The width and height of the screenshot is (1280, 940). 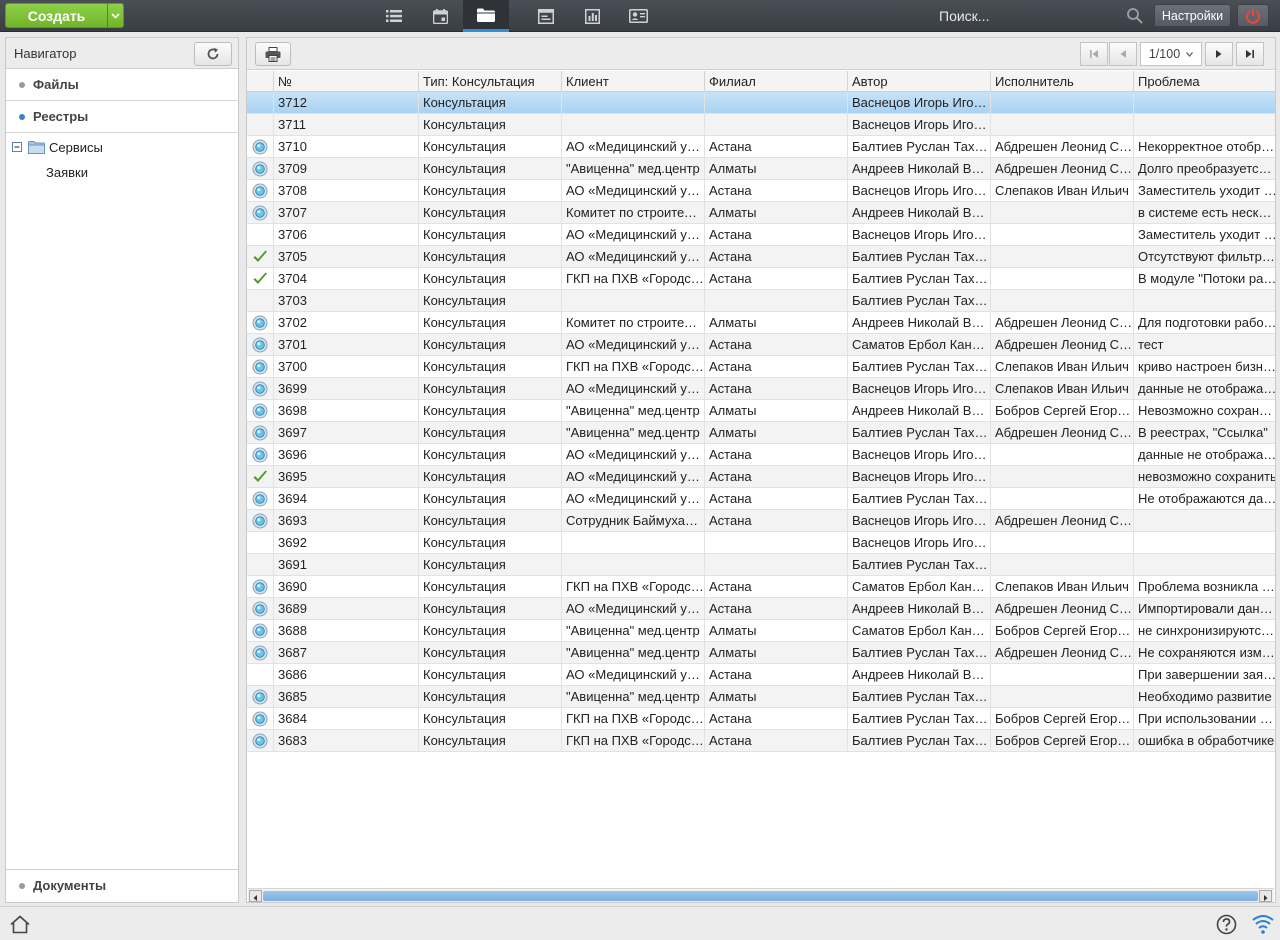 I want to click on list-view-button, so click(x=394, y=16).